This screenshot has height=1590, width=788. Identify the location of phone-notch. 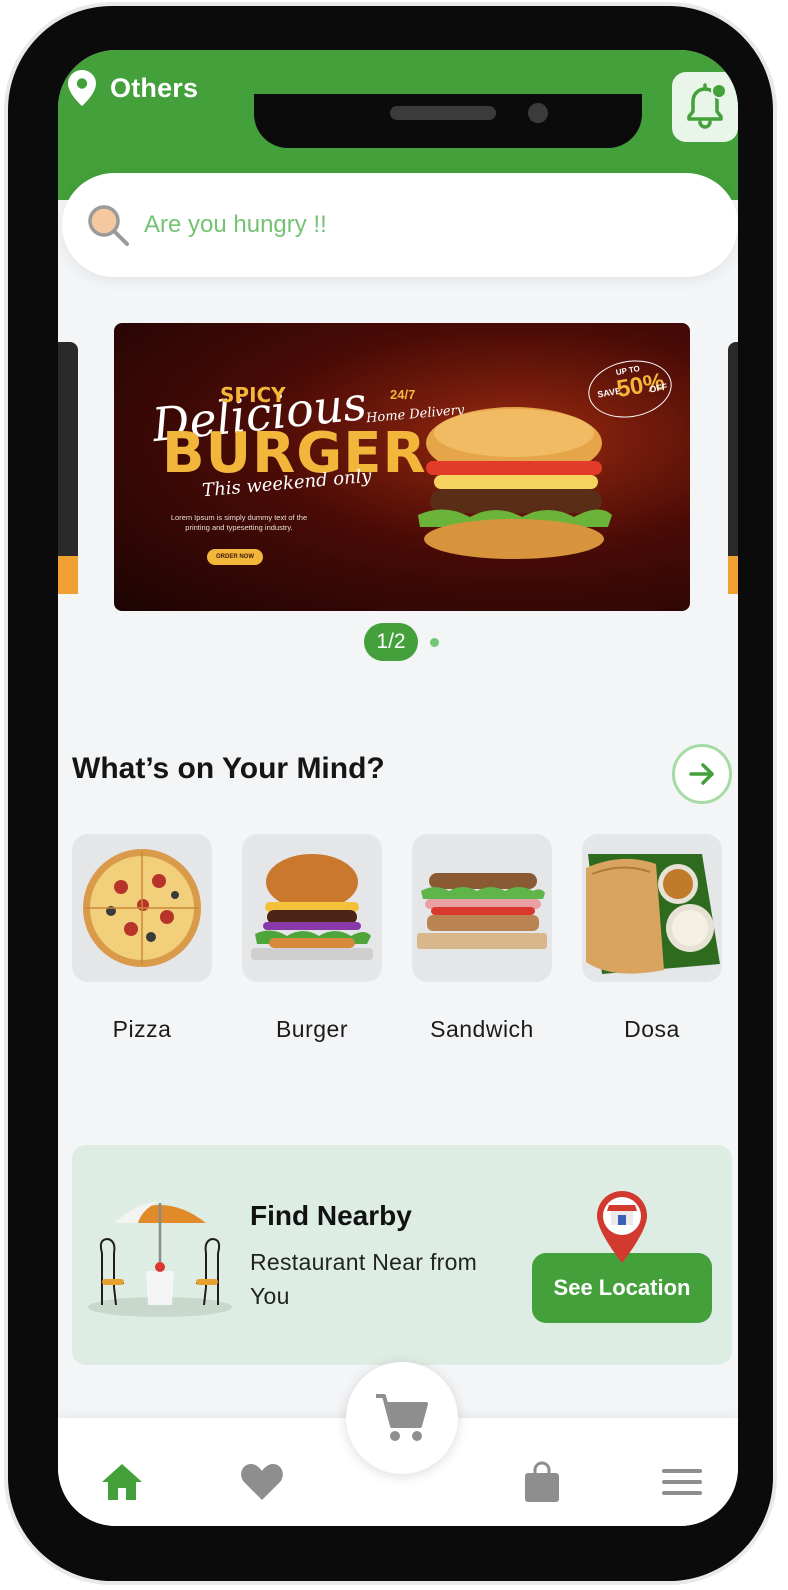
(448, 121).